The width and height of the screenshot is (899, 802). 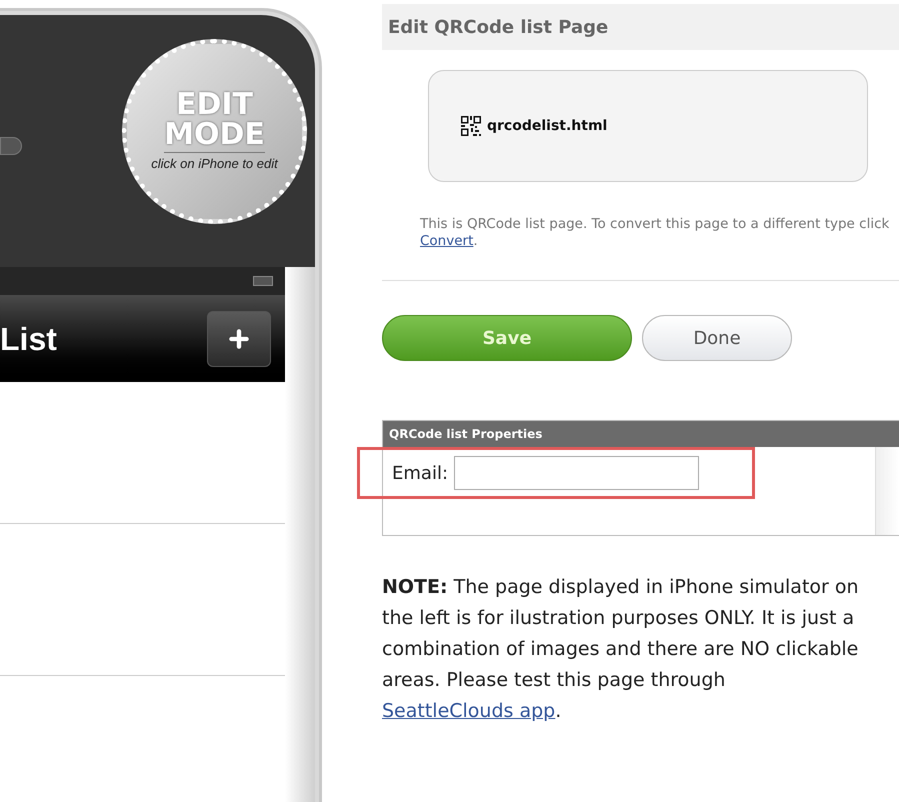 I want to click on badge-caption: click on iPhone to edit, so click(x=215, y=164).